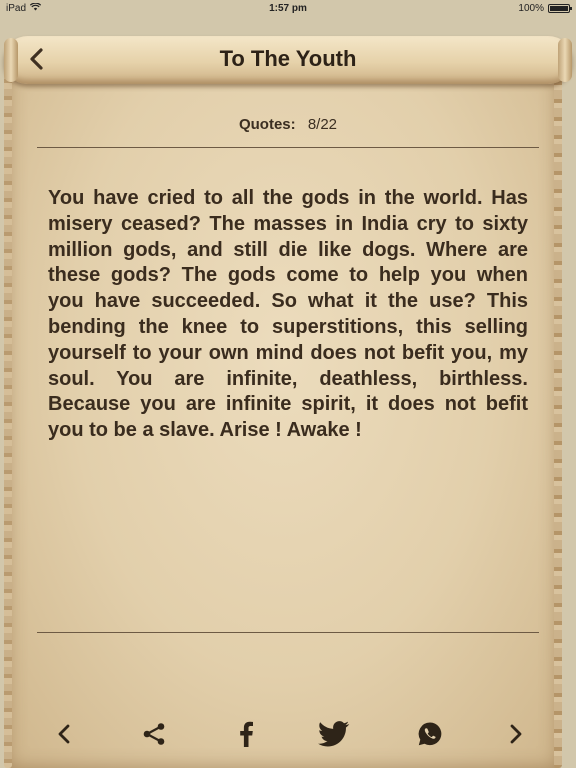  I want to click on next-icon, so click(516, 734).